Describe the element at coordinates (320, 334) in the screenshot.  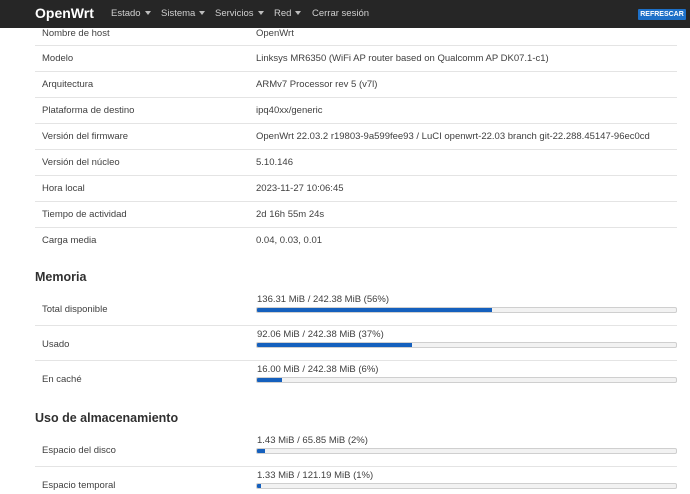
I see `memory-bar-text: 92.06 MiB / 242.38 MiB (37%)` at that location.